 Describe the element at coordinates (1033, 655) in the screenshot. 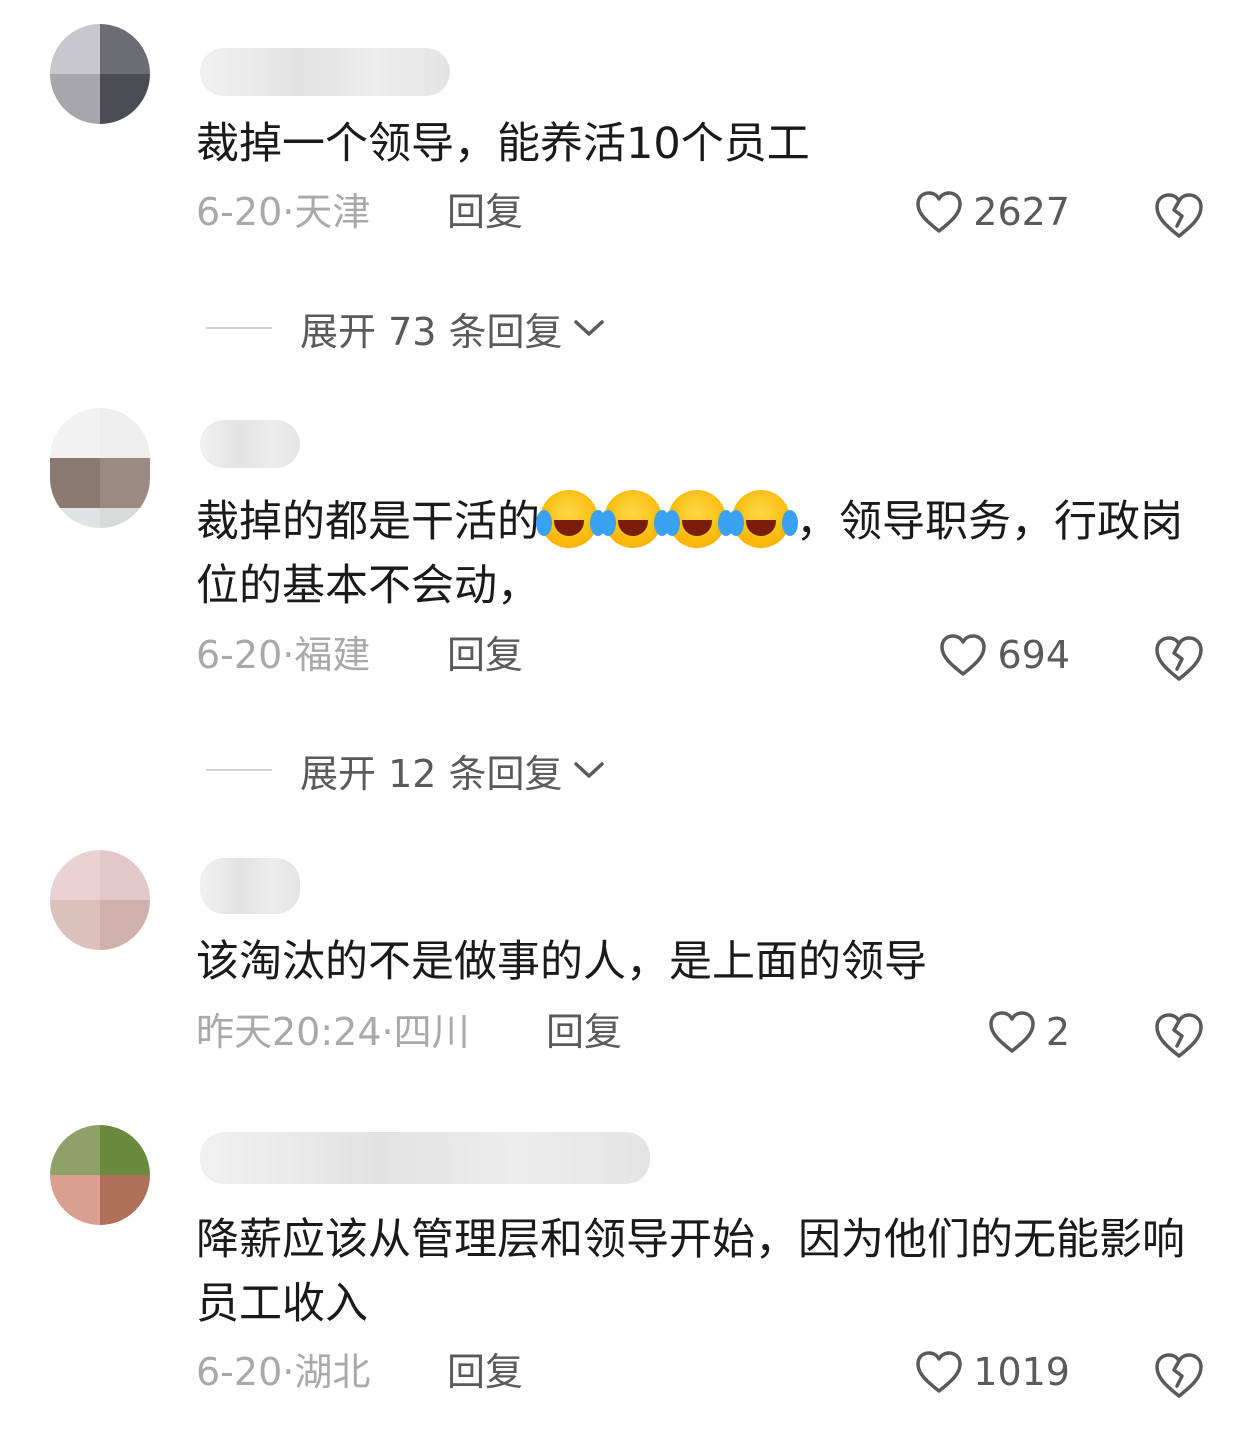

I see `like-count: 694` at that location.